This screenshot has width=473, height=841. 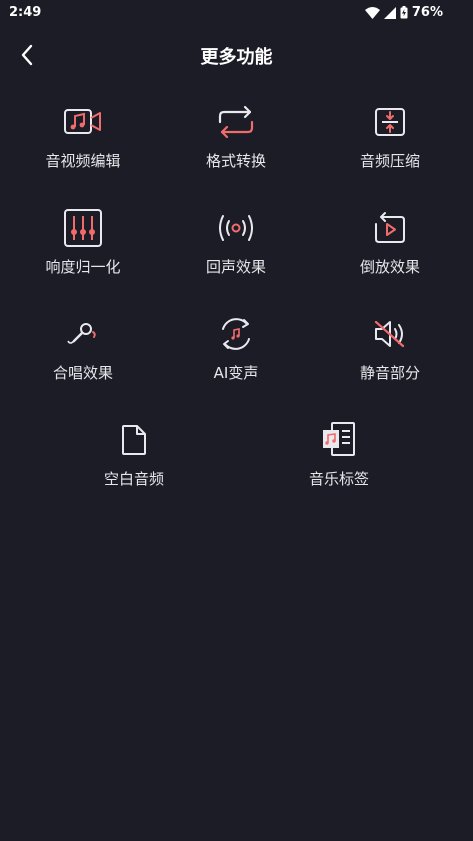 What do you see at coordinates (236, 228) in the screenshot?
I see `broadcast-icon` at bounding box center [236, 228].